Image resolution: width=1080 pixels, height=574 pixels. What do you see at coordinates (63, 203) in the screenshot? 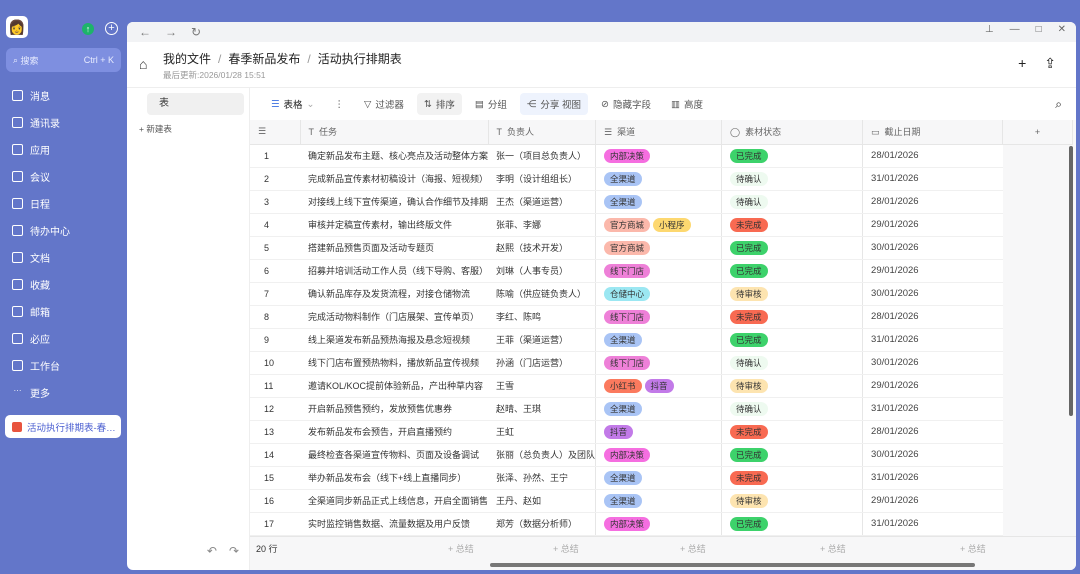
I see `sidebar-item: 日程` at bounding box center [63, 203].